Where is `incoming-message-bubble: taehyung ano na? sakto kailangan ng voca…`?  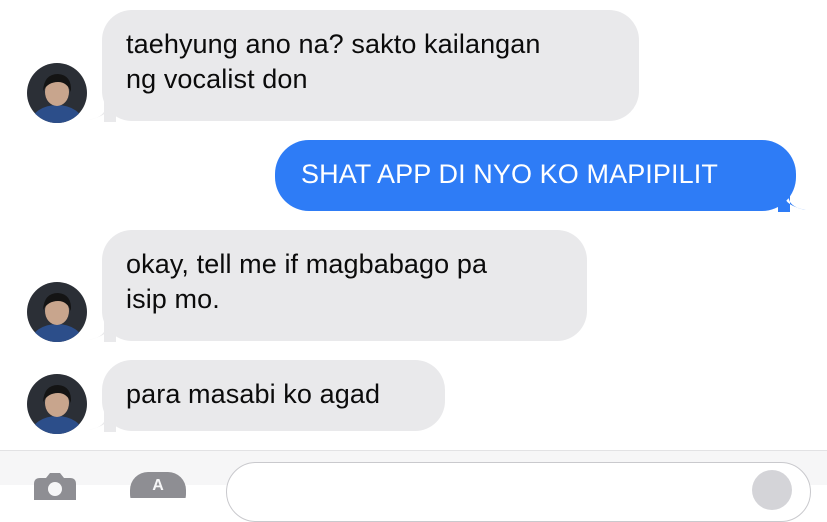
incoming-message-bubble: taehyung ano na? sakto kailangan ng voca… is located at coordinates (370, 65).